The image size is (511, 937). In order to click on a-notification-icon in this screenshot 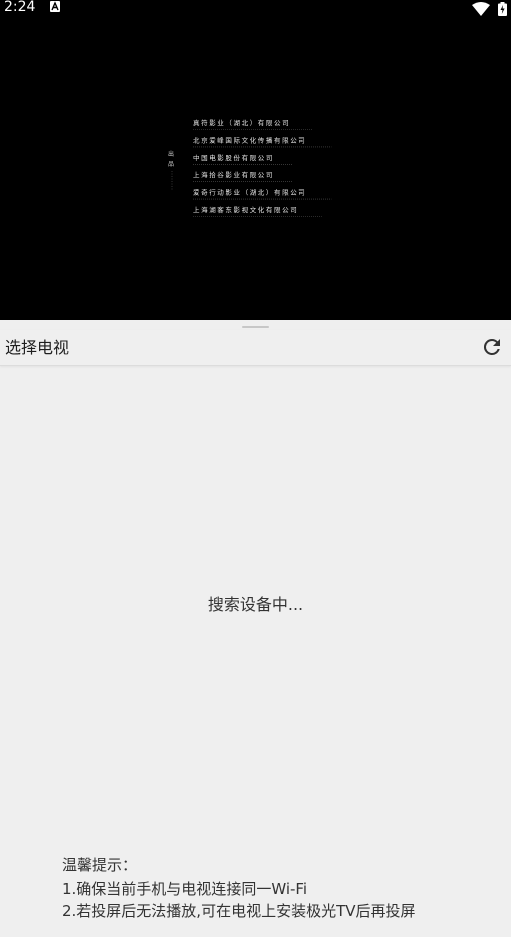, I will do `click(55, 6)`.